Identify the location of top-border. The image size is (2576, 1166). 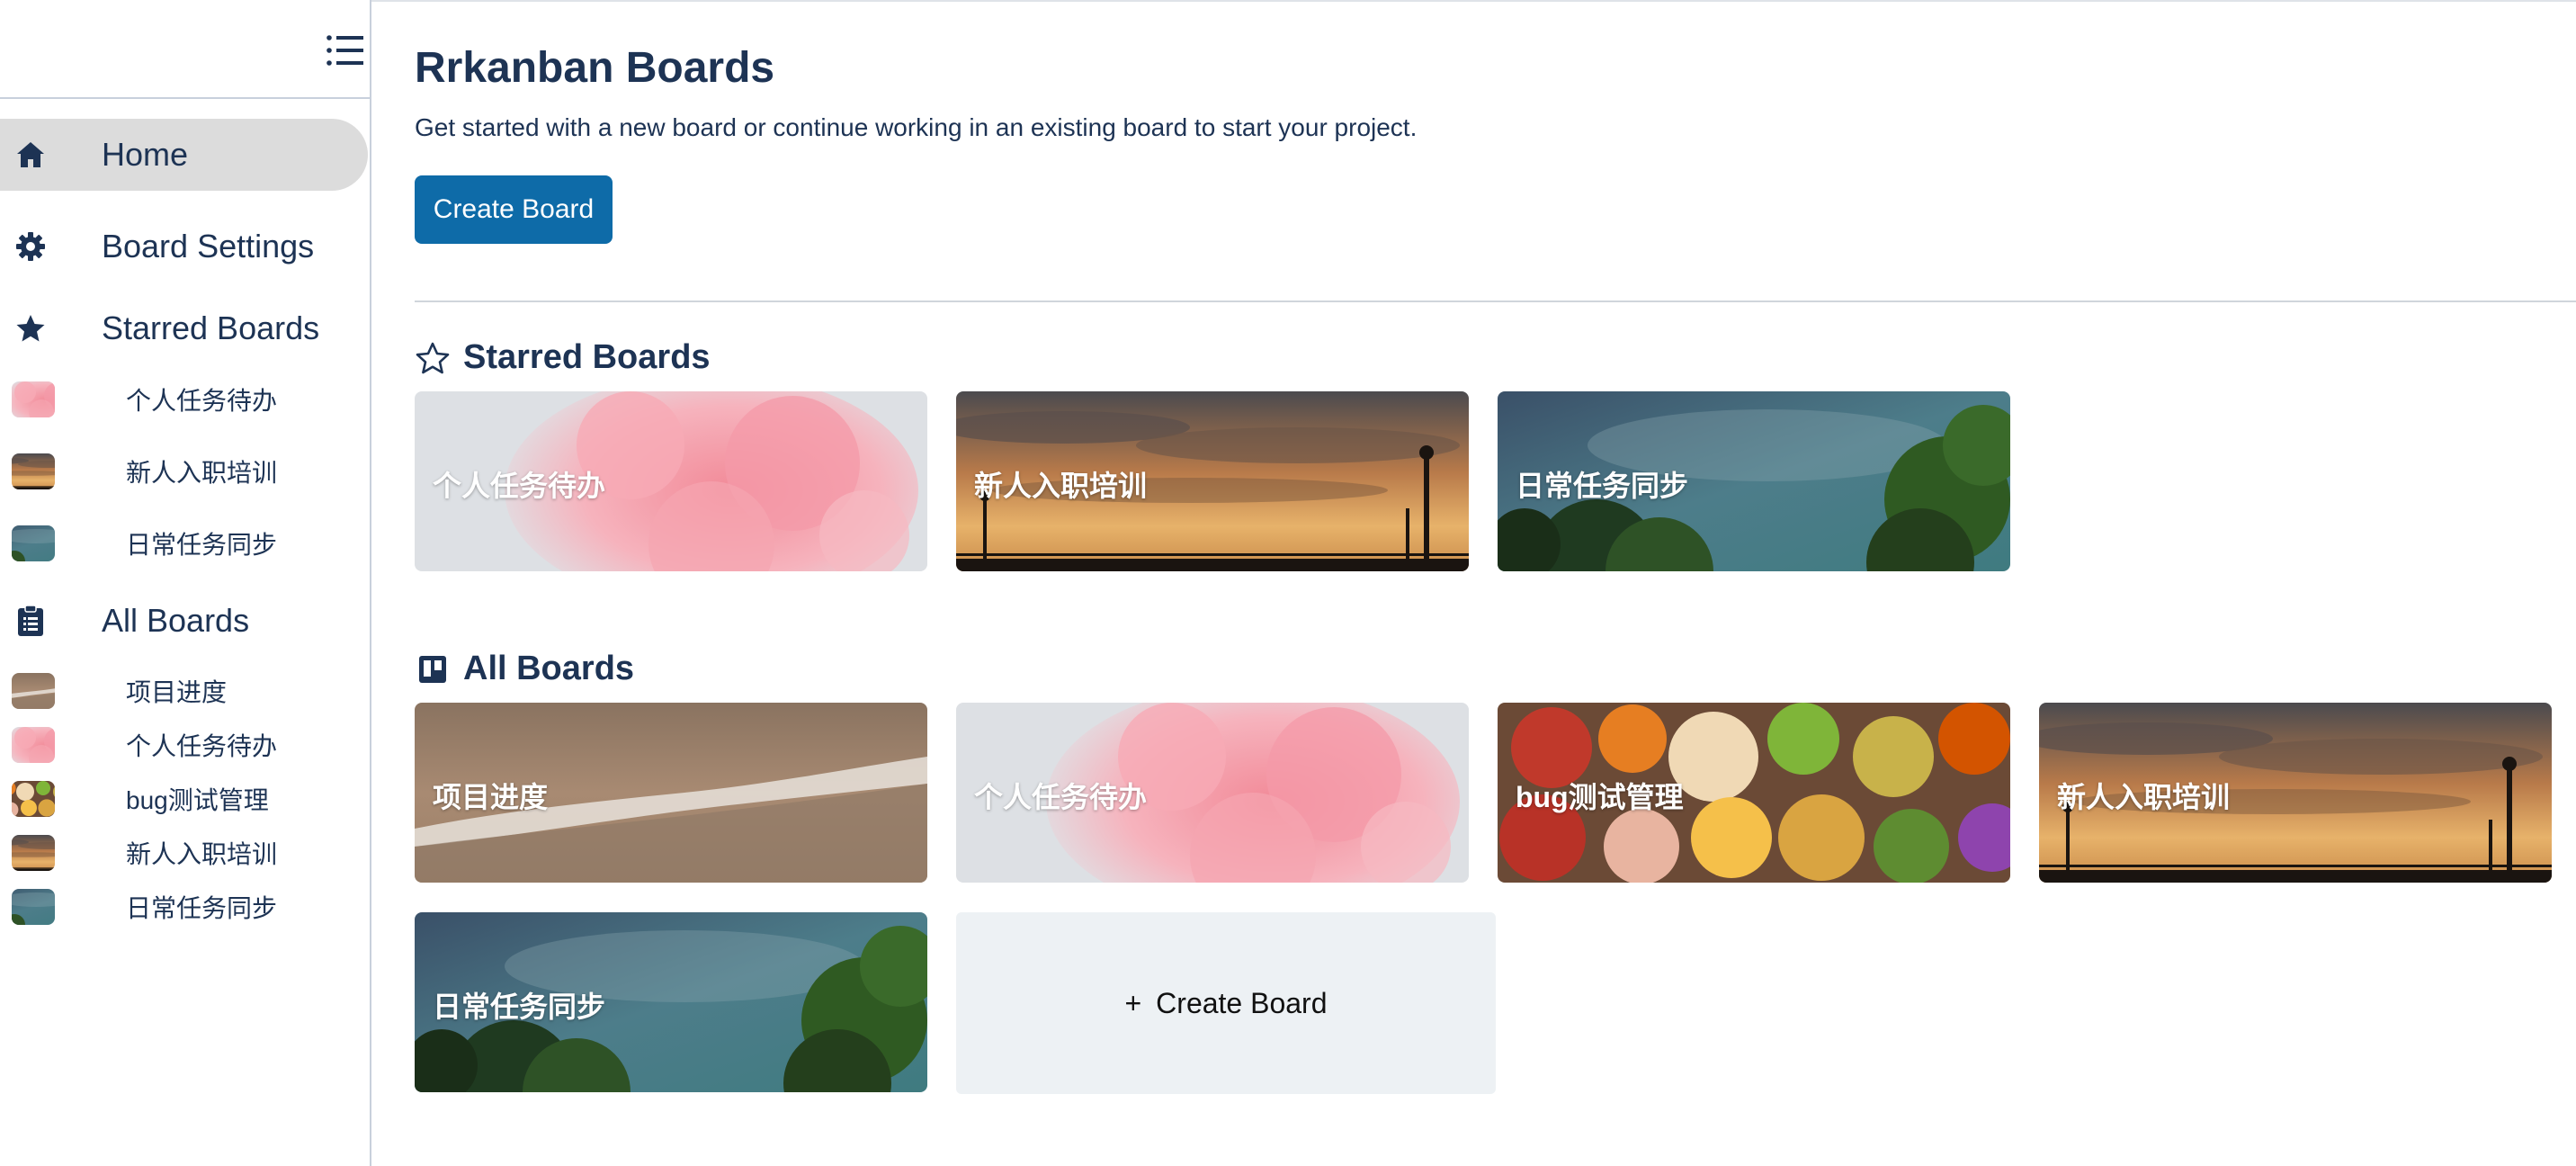
(1288, 1).